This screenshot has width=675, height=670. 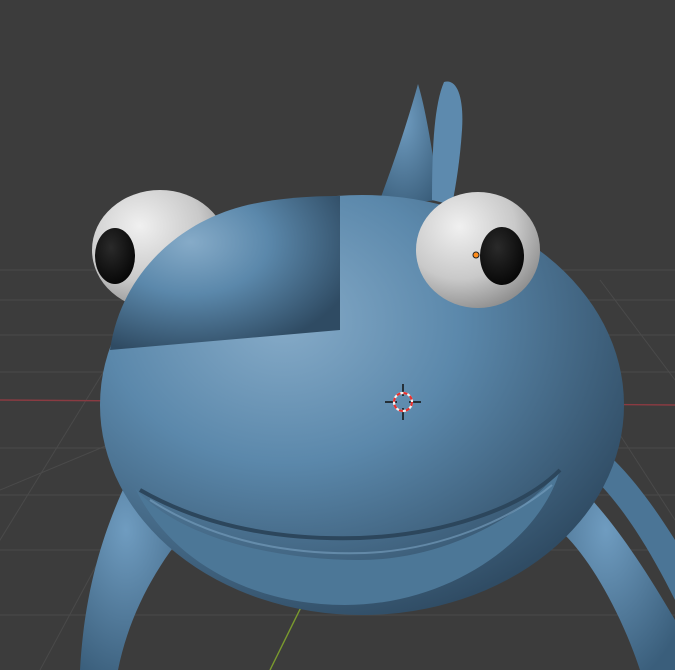 What do you see at coordinates (478, 250) in the screenshot?
I see `eye-right` at bounding box center [478, 250].